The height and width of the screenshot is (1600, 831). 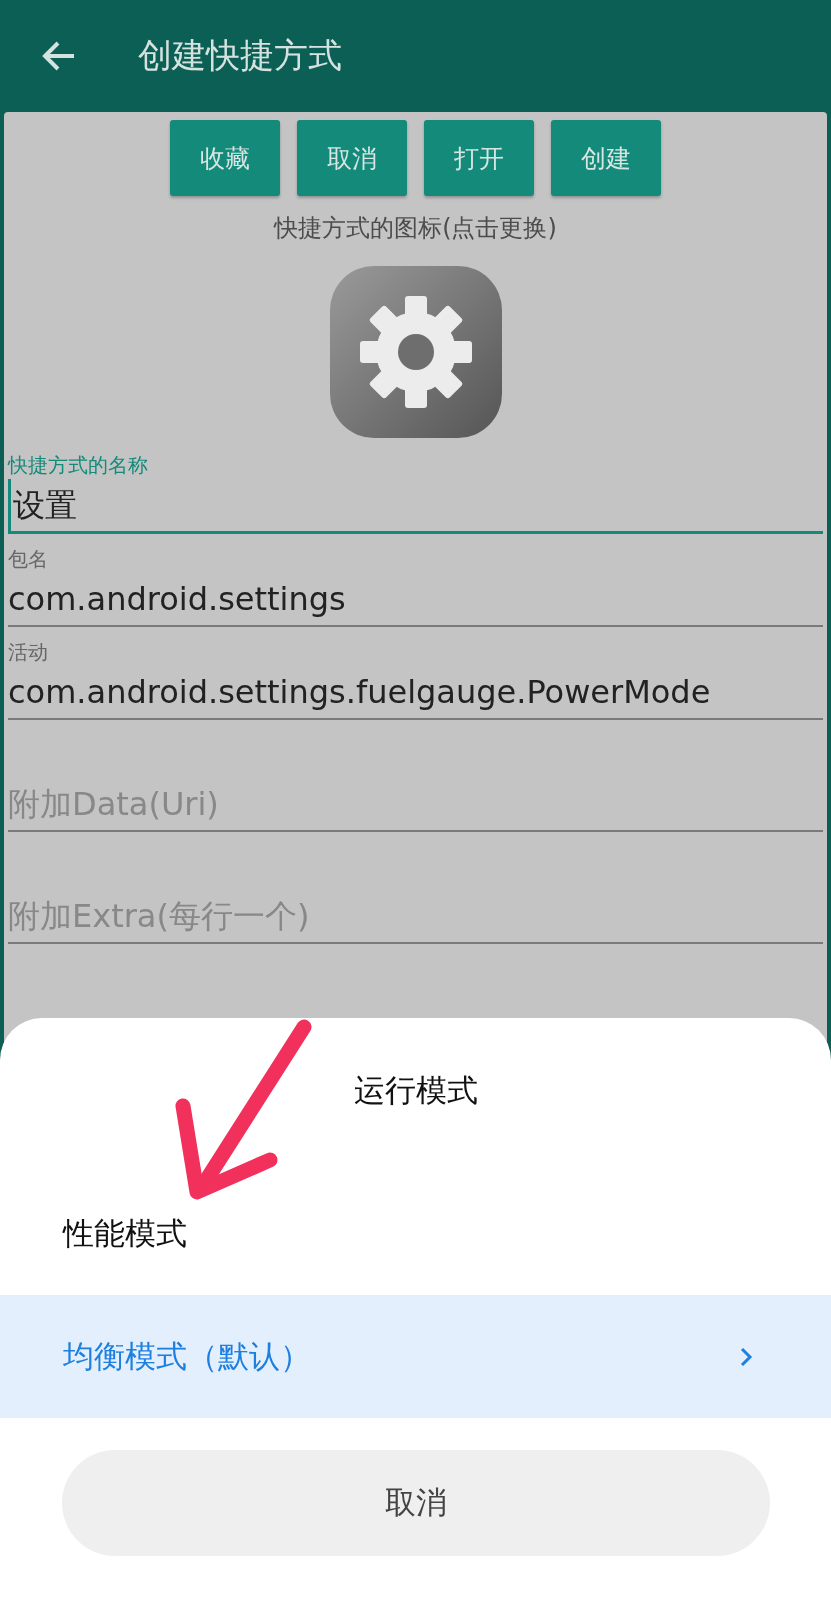 What do you see at coordinates (28, 652) in the screenshot?
I see `field-label: 活动` at bounding box center [28, 652].